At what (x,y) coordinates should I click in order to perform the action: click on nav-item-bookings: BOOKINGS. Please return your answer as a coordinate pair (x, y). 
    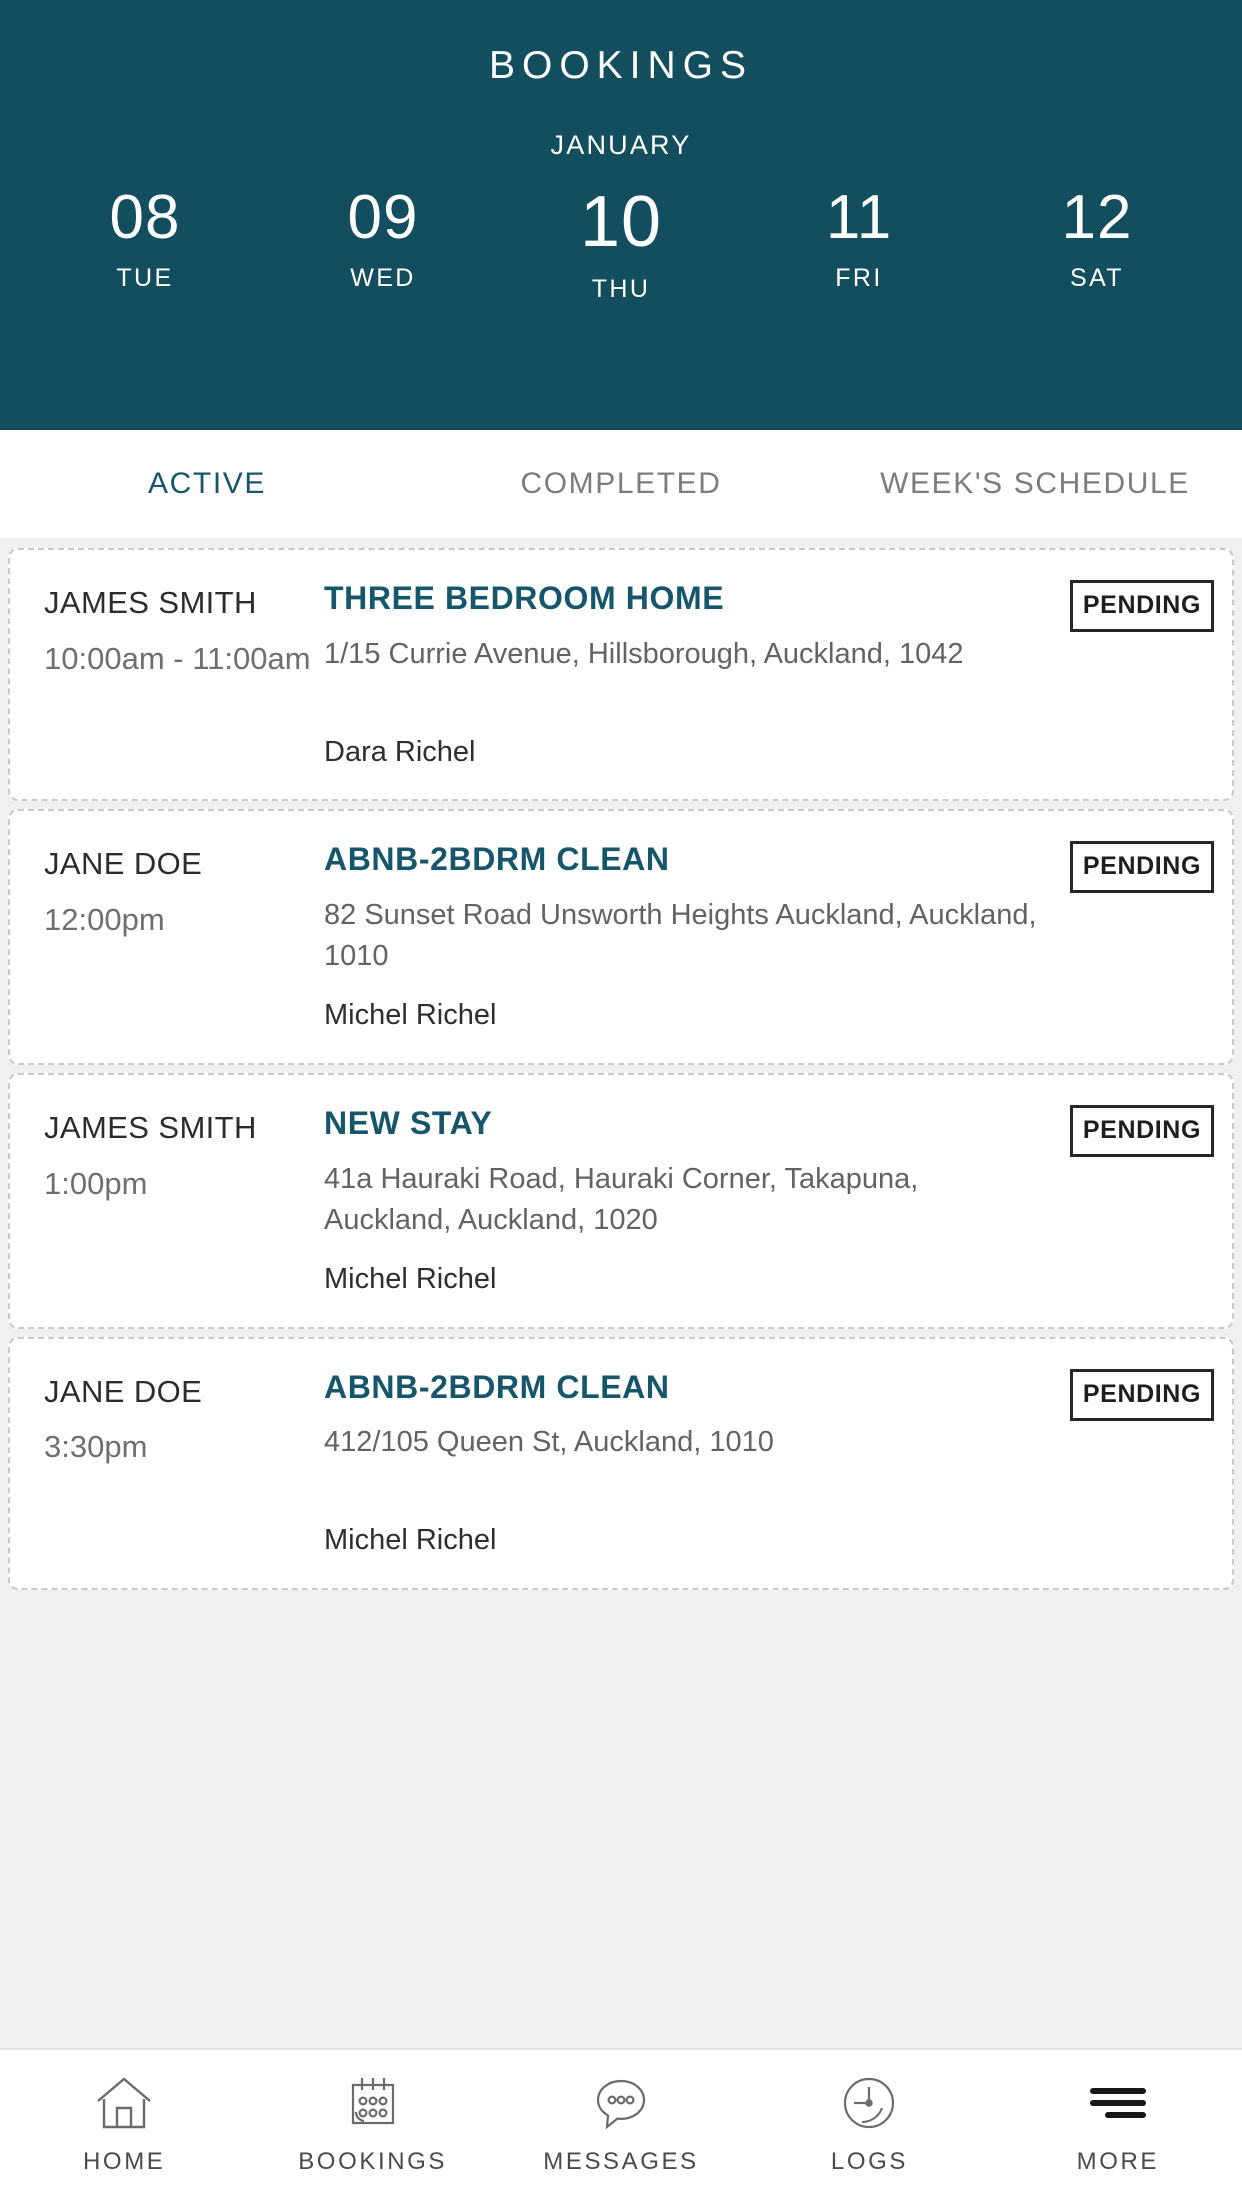
    Looking at the image, I should click on (372, 2123).